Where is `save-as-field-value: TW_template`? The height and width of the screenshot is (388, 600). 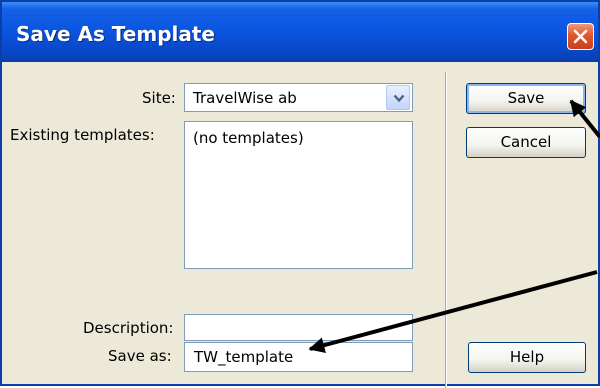 save-as-field-value: TW_template is located at coordinates (244, 357).